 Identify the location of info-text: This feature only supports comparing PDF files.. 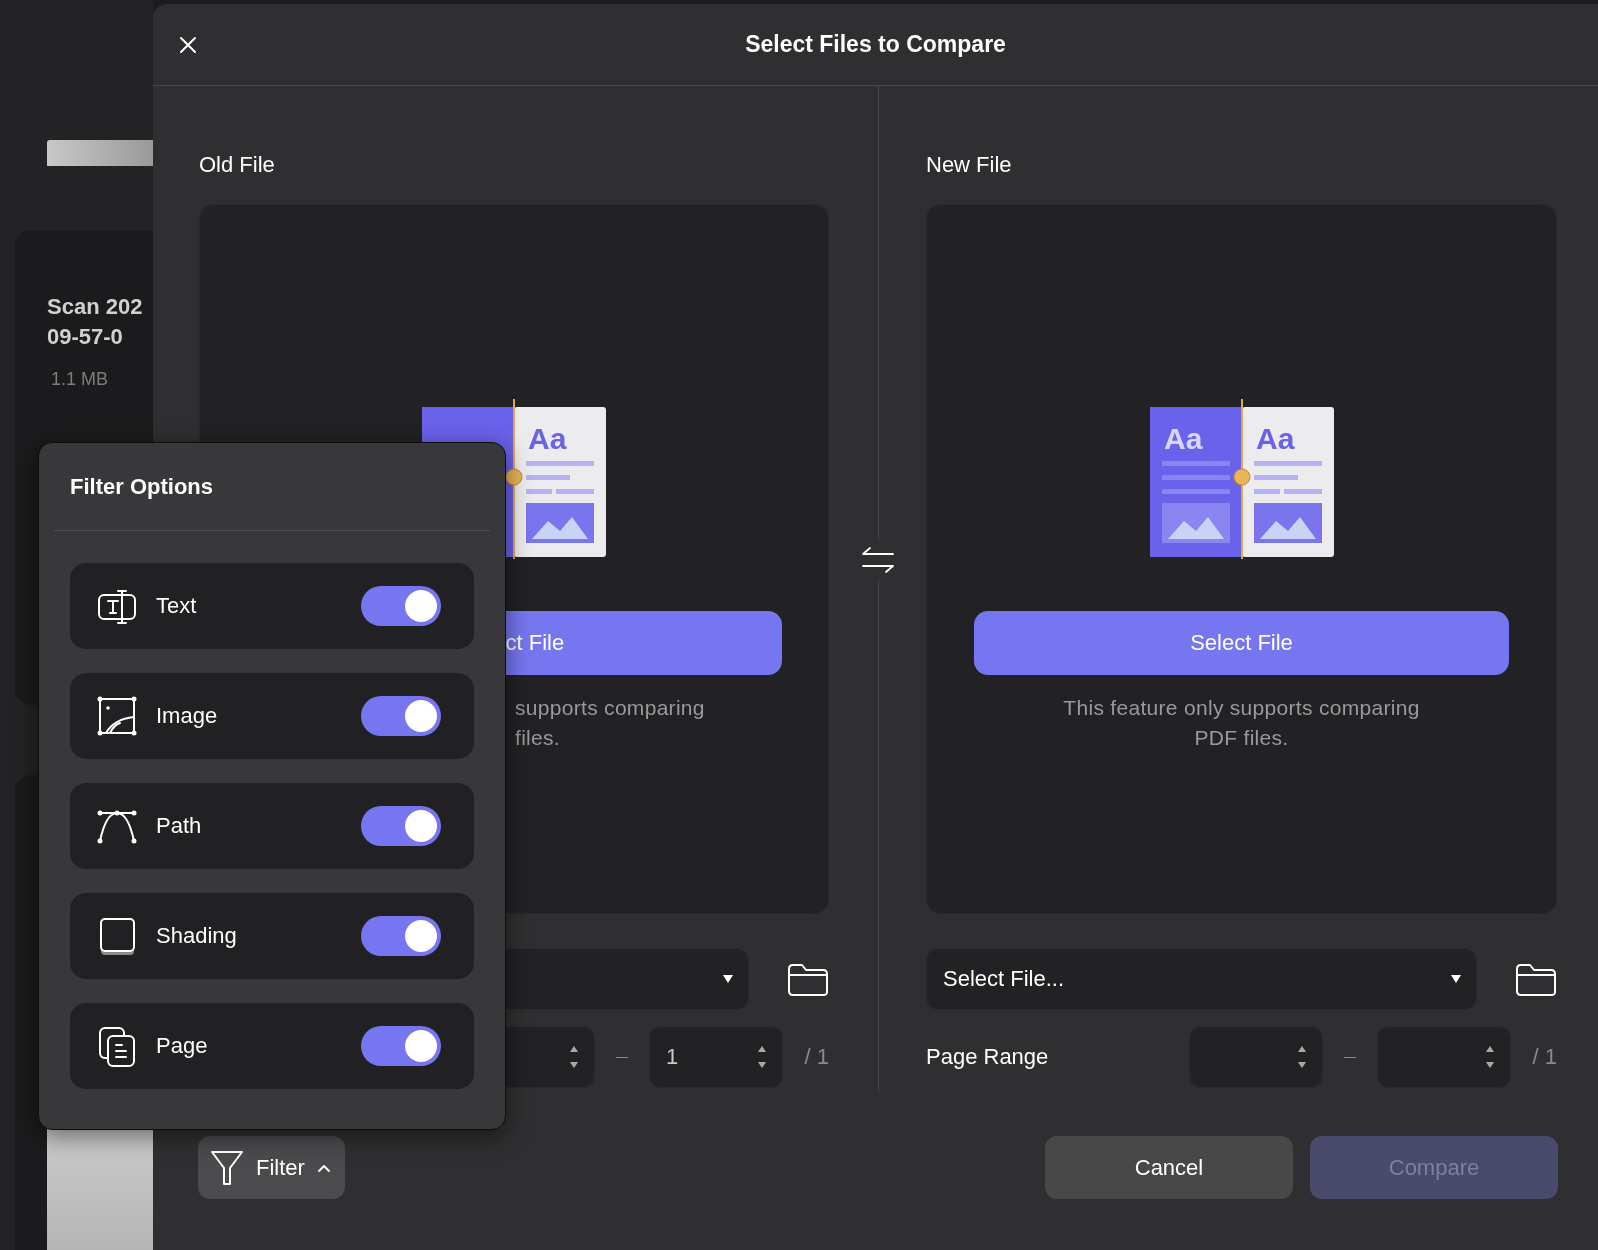
(1241, 723).